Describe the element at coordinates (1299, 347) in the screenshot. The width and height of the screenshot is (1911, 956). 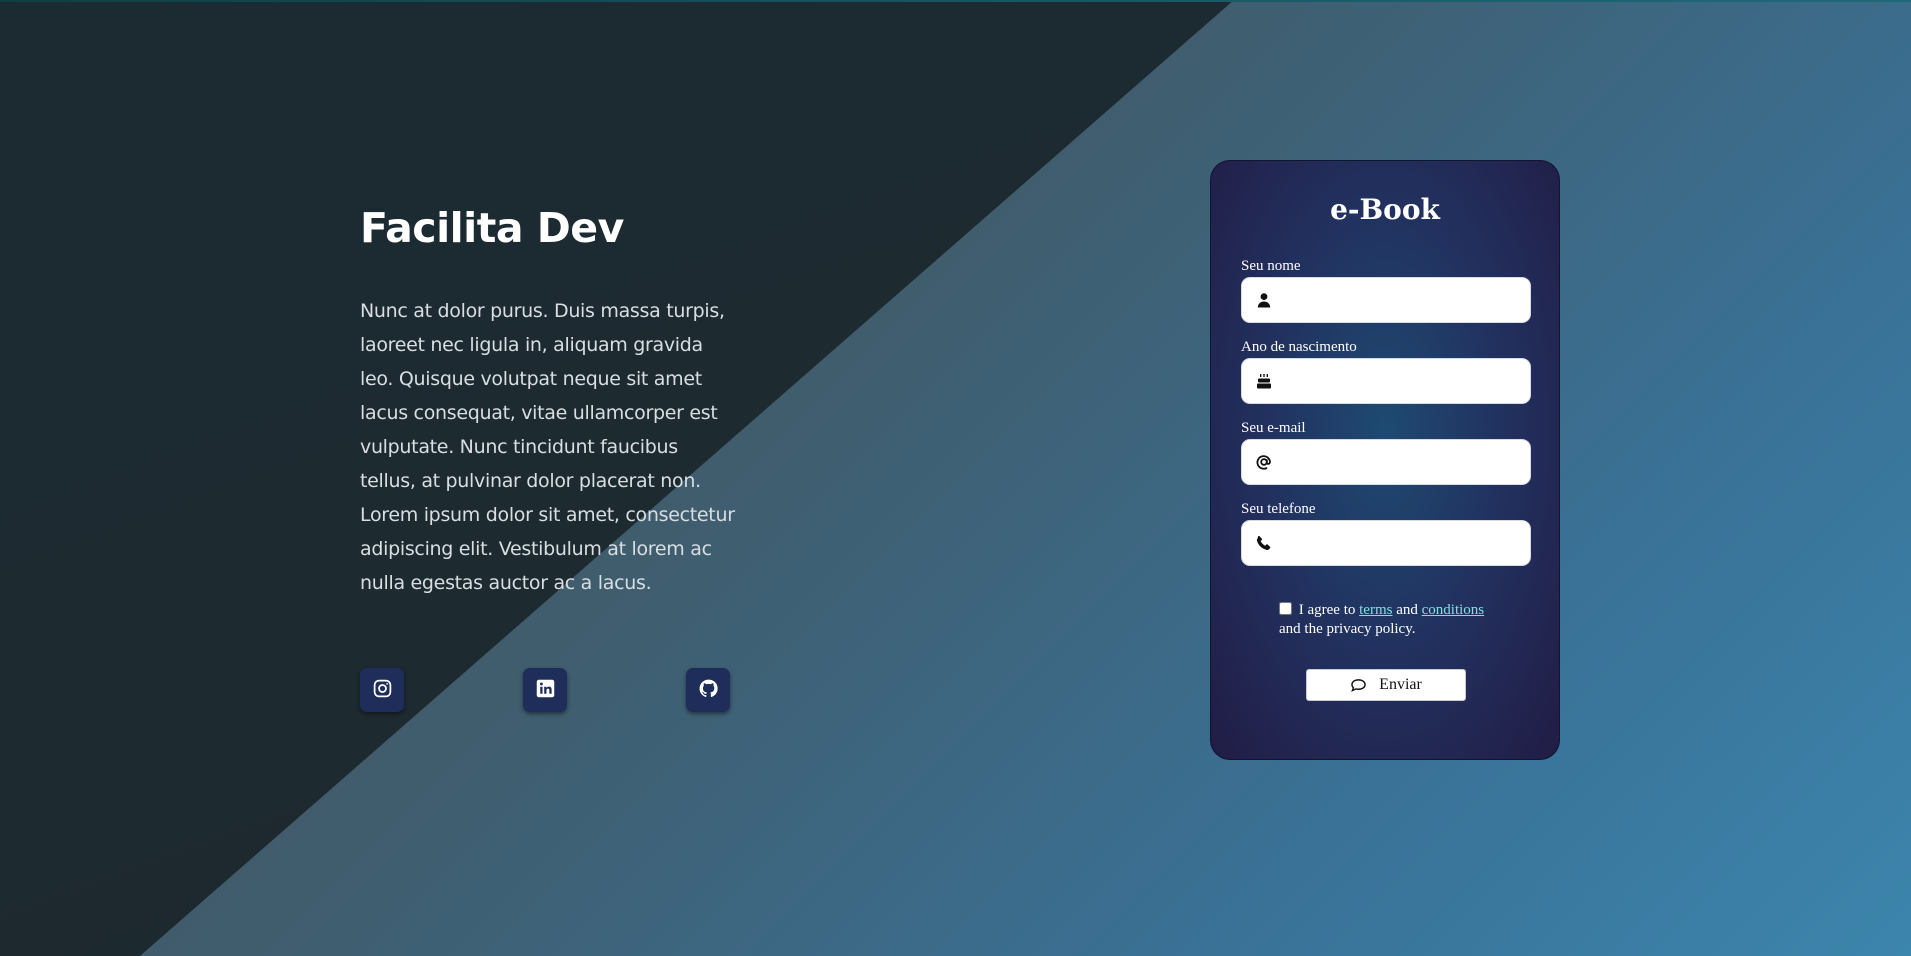
I see `birth-year-label: Ano de nascimento` at that location.